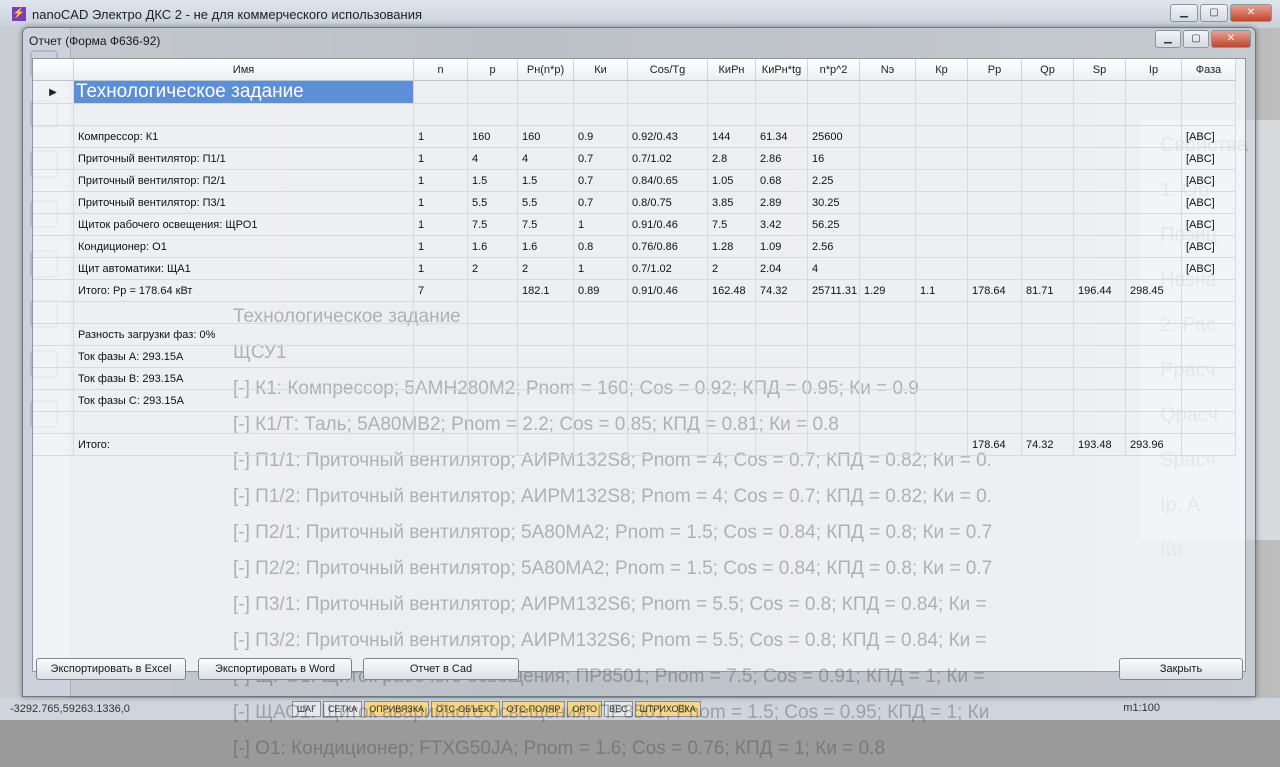 The width and height of the screenshot is (1280, 767). I want to click on info-row: Ток фазы В: 293.15А, so click(634, 378).